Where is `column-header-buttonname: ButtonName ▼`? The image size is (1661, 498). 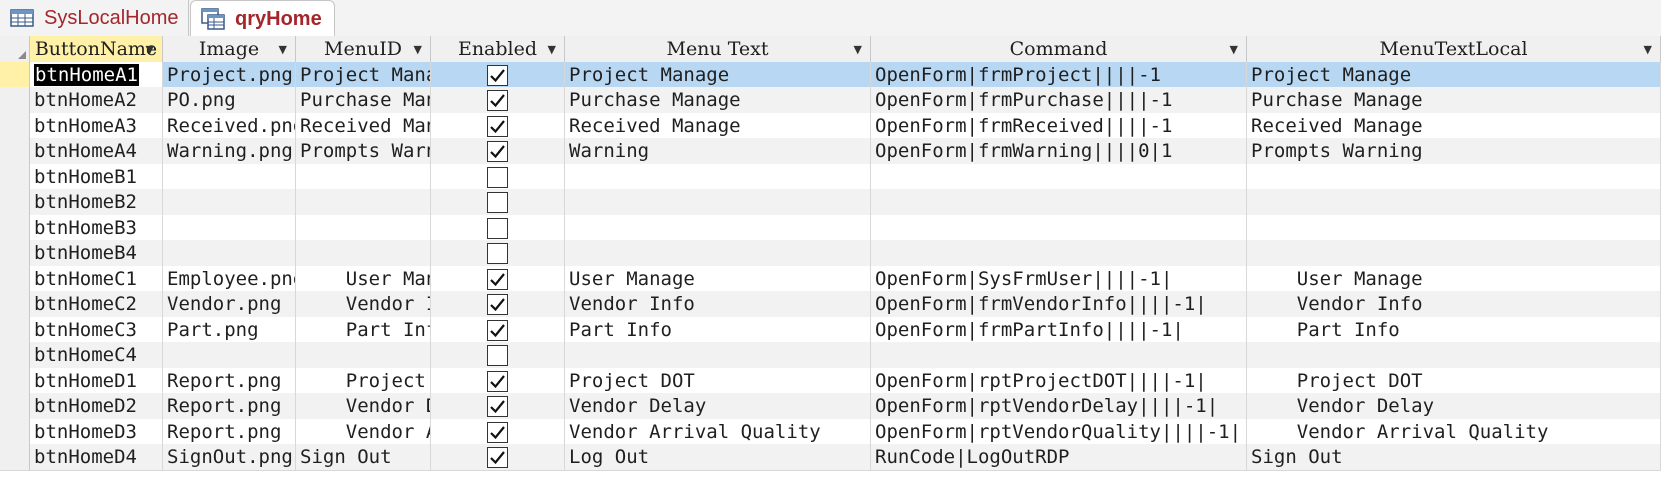 column-header-buttonname: ButtonName ▼ is located at coordinates (96, 49).